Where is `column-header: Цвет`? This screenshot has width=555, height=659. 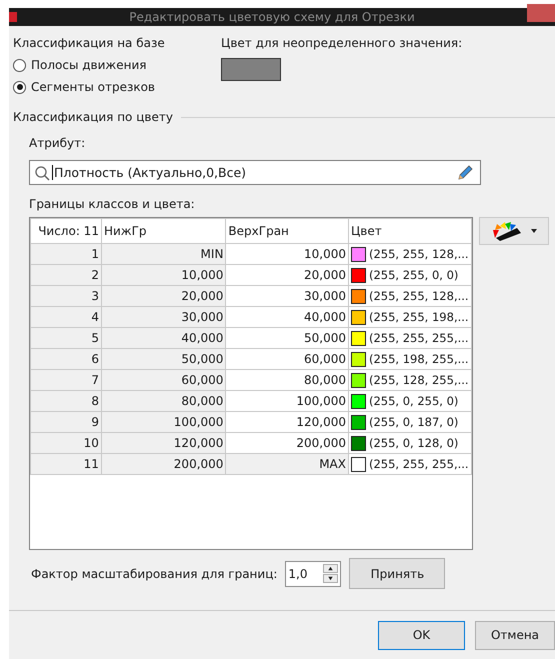
column-header: Цвет is located at coordinates (410, 231).